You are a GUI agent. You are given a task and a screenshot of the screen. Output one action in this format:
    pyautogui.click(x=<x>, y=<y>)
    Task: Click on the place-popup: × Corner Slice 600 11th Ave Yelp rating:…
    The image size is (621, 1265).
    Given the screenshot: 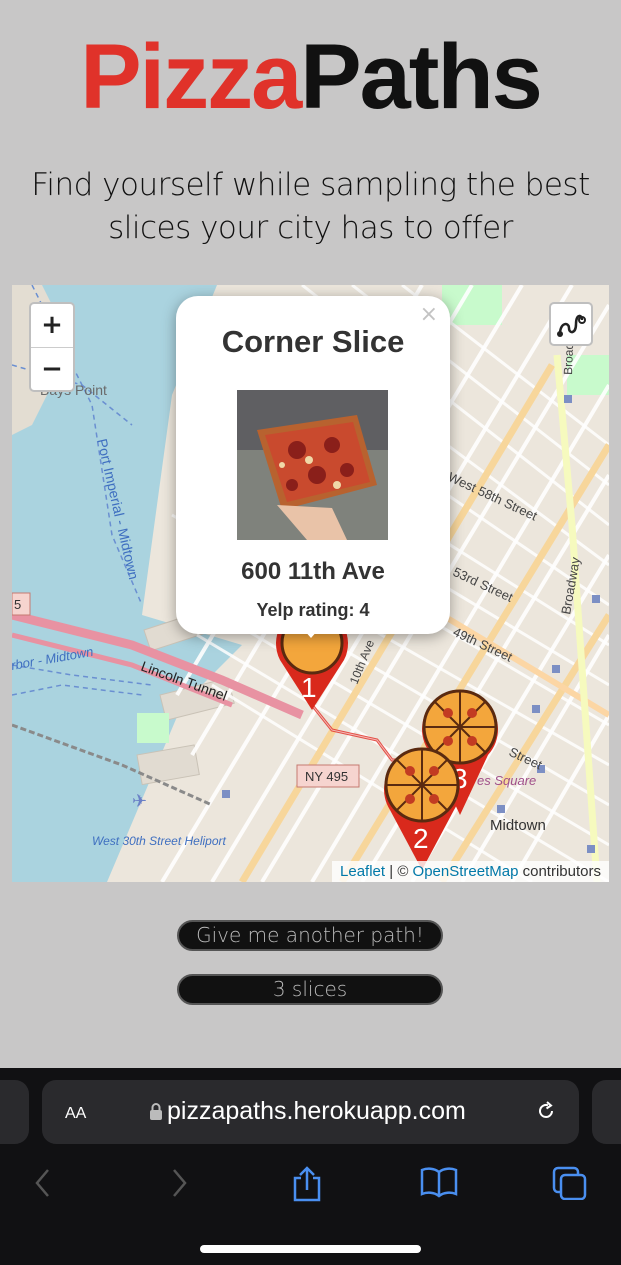 What is the action you would take?
    pyautogui.click(x=313, y=465)
    